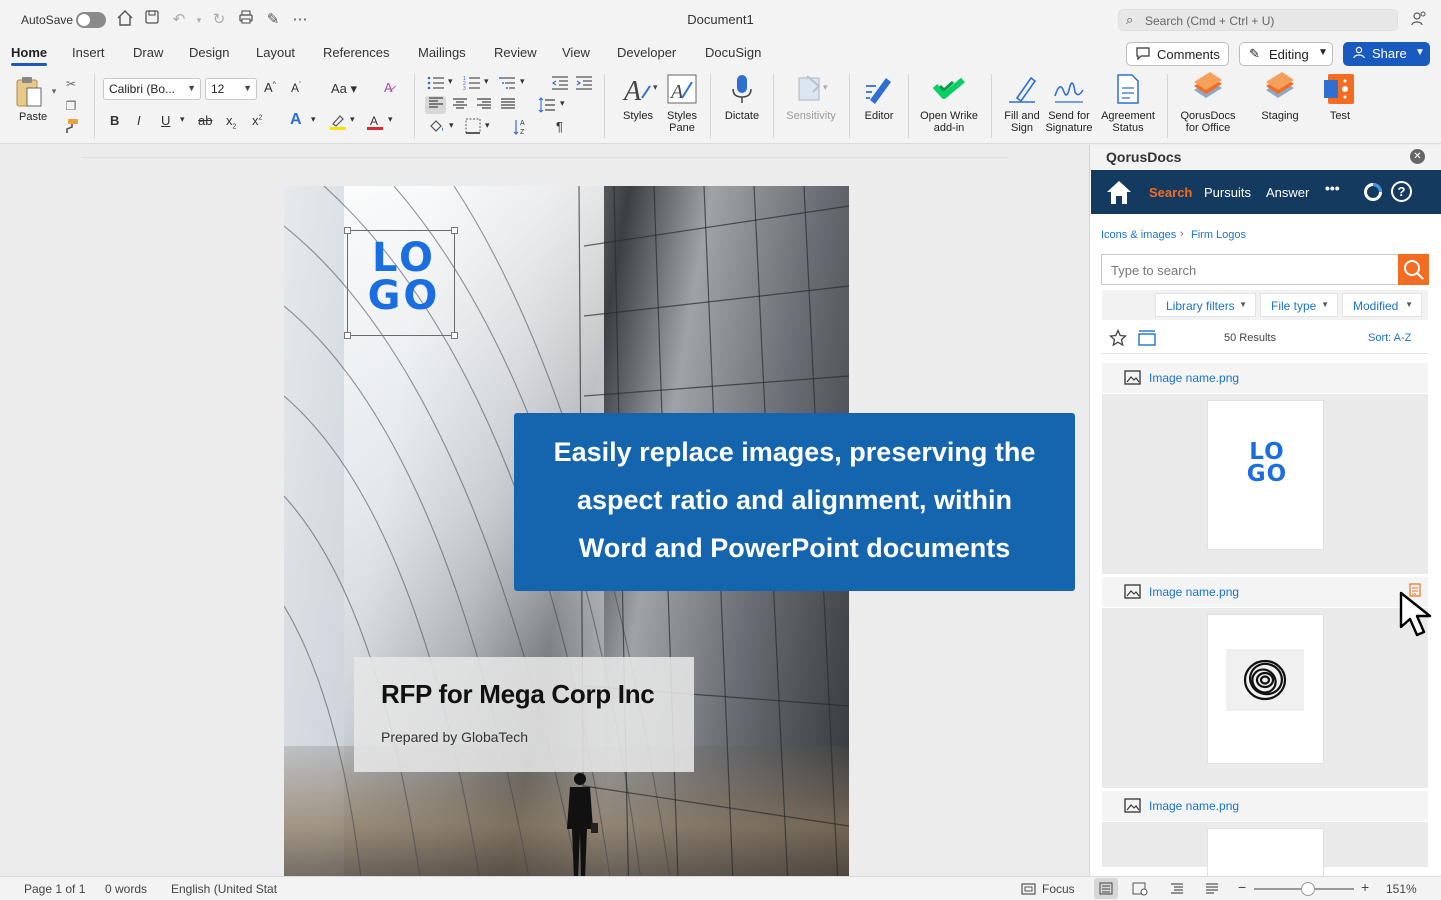 This screenshot has height=900, width=1441. I want to click on redo-icon: ↻, so click(219, 20).